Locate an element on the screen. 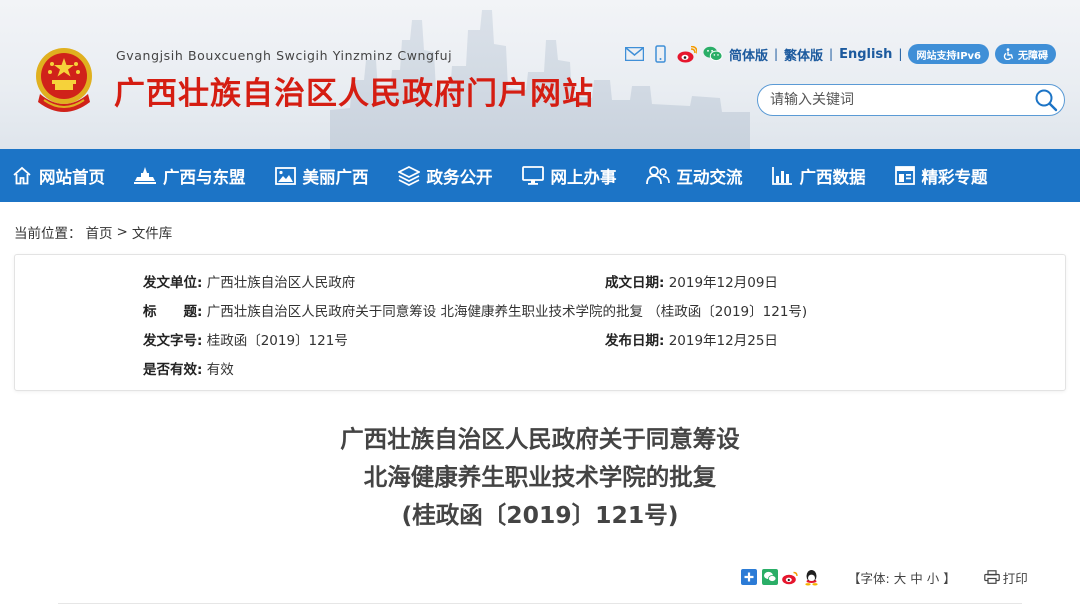  info-publish-date: 发布日期: 2019年12月25日 is located at coordinates (691, 339).